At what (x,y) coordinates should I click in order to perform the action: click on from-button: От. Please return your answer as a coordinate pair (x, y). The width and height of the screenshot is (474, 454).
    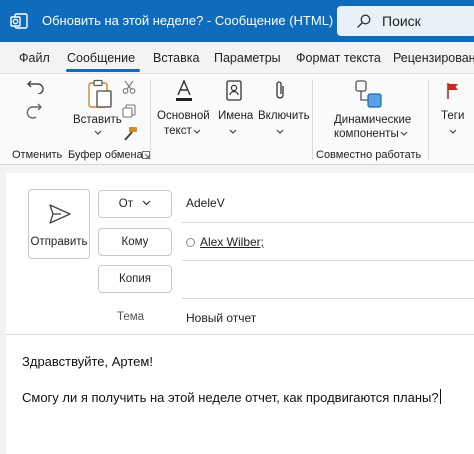
    Looking at the image, I should click on (135, 204).